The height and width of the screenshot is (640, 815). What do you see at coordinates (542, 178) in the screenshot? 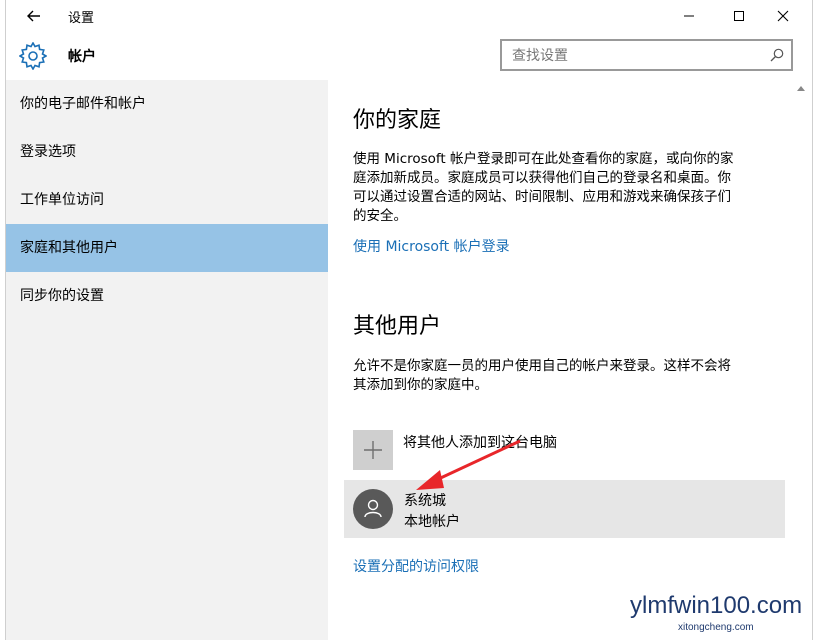
I see `family-description-line: 庭添加新成员。家庭成员可以获得他们自己的登录名和桌面。你` at bounding box center [542, 178].